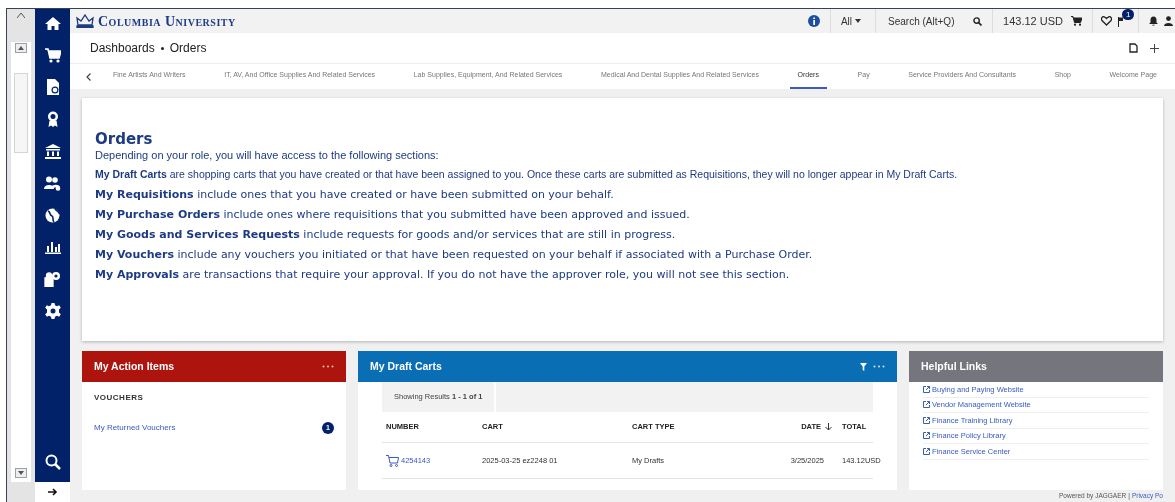 This screenshot has height=502, width=1175. I want to click on section-description: My Vouchers include any vouchers you initiated or that have been requested on your behalf if associated with a Purchase Order., so click(454, 254).